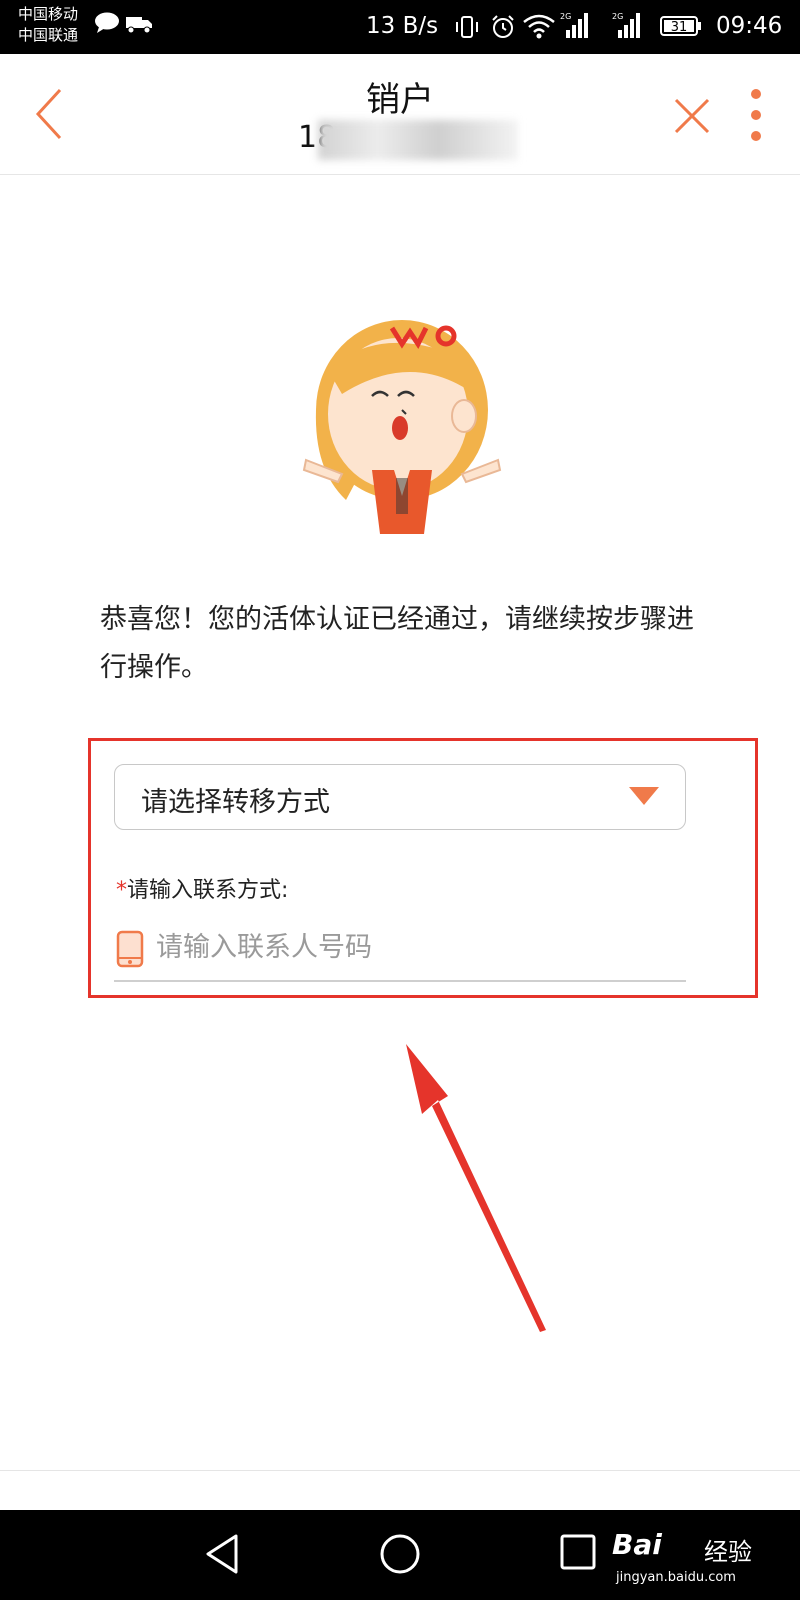 This screenshot has height=1600, width=800. What do you see at coordinates (139, 25) in the screenshot?
I see `delivery-truck-icon` at bounding box center [139, 25].